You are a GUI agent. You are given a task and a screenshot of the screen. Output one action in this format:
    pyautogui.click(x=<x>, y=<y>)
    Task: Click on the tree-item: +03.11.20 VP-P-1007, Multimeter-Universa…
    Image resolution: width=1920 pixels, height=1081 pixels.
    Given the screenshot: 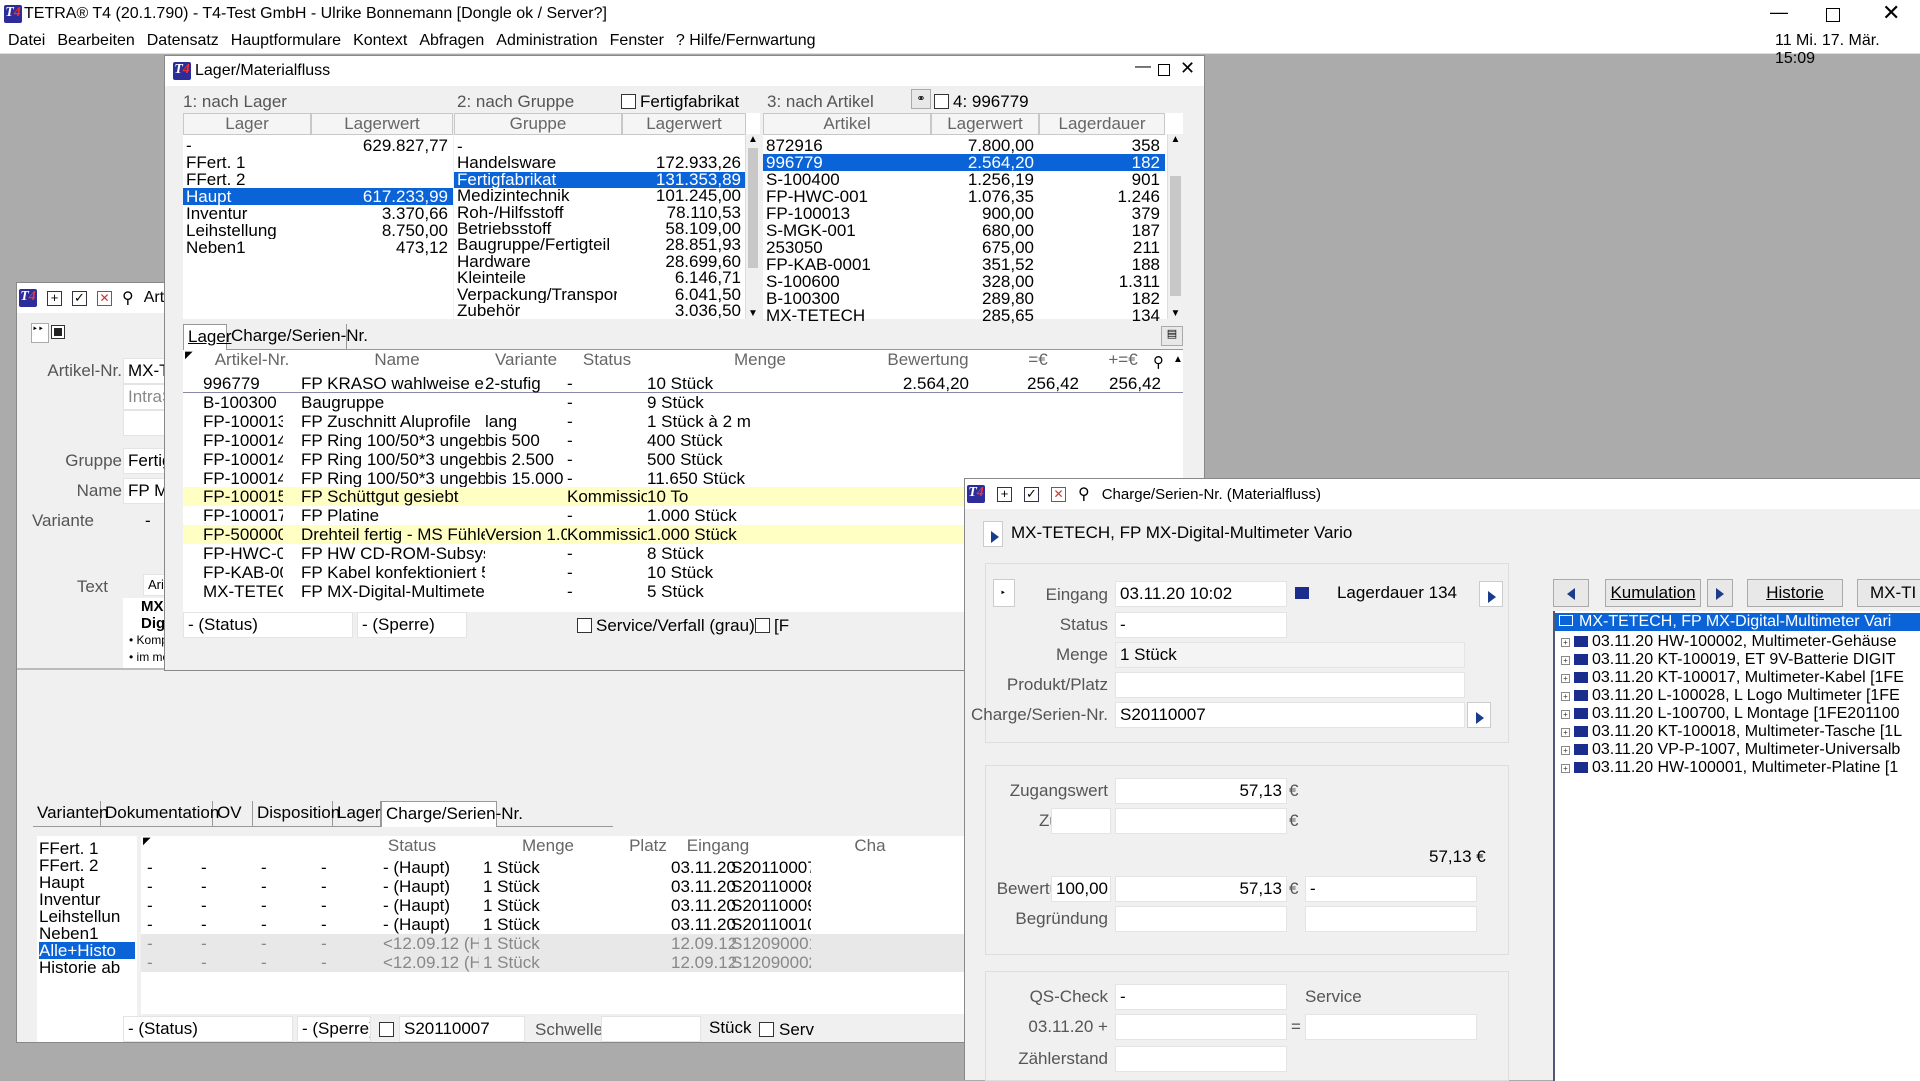 What is the action you would take?
    pyautogui.click(x=1727, y=750)
    